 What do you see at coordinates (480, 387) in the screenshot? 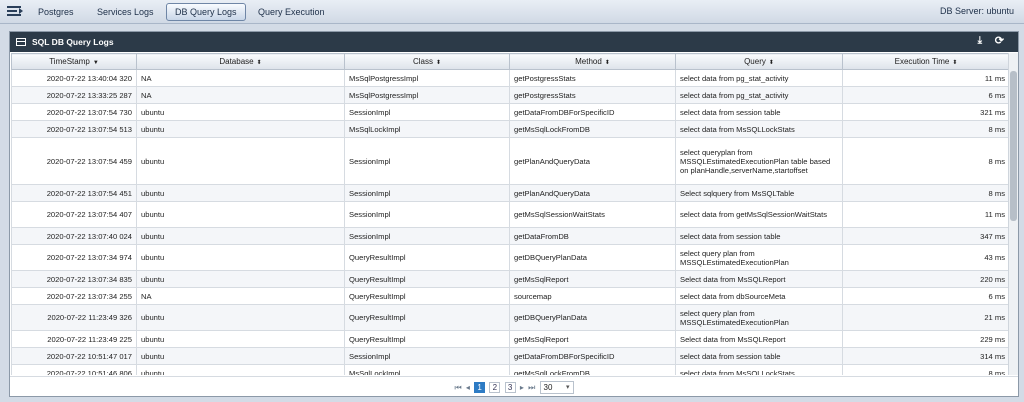
I see `page-1-button: 1` at bounding box center [480, 387].